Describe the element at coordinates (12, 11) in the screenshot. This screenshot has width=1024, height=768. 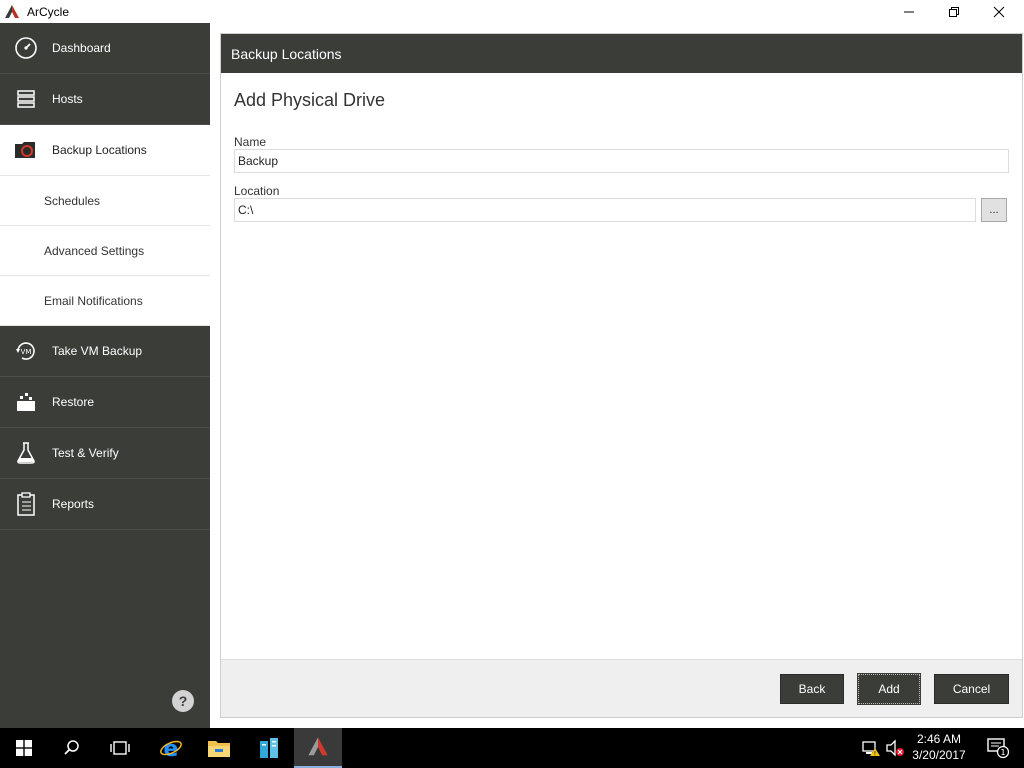
I see `arcycle-logo-icon` at that location.